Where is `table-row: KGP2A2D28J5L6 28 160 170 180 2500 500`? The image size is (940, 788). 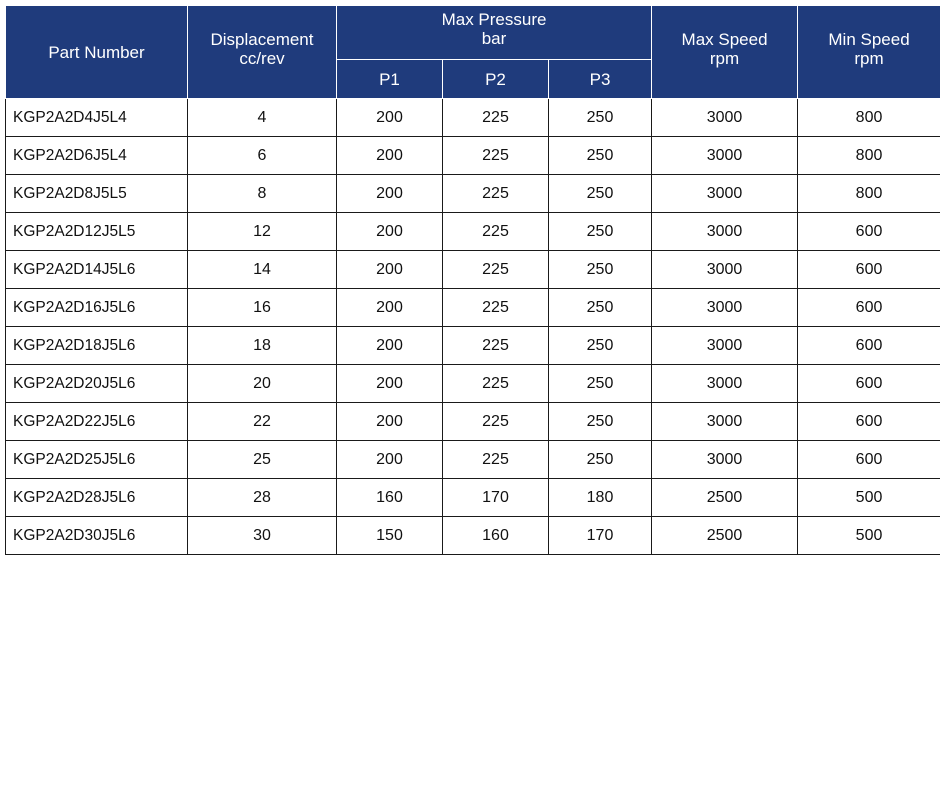
table-row: KGP2A2D28J5L6 28 160 170 180 2500 500 is located at coordinates (472, 497).